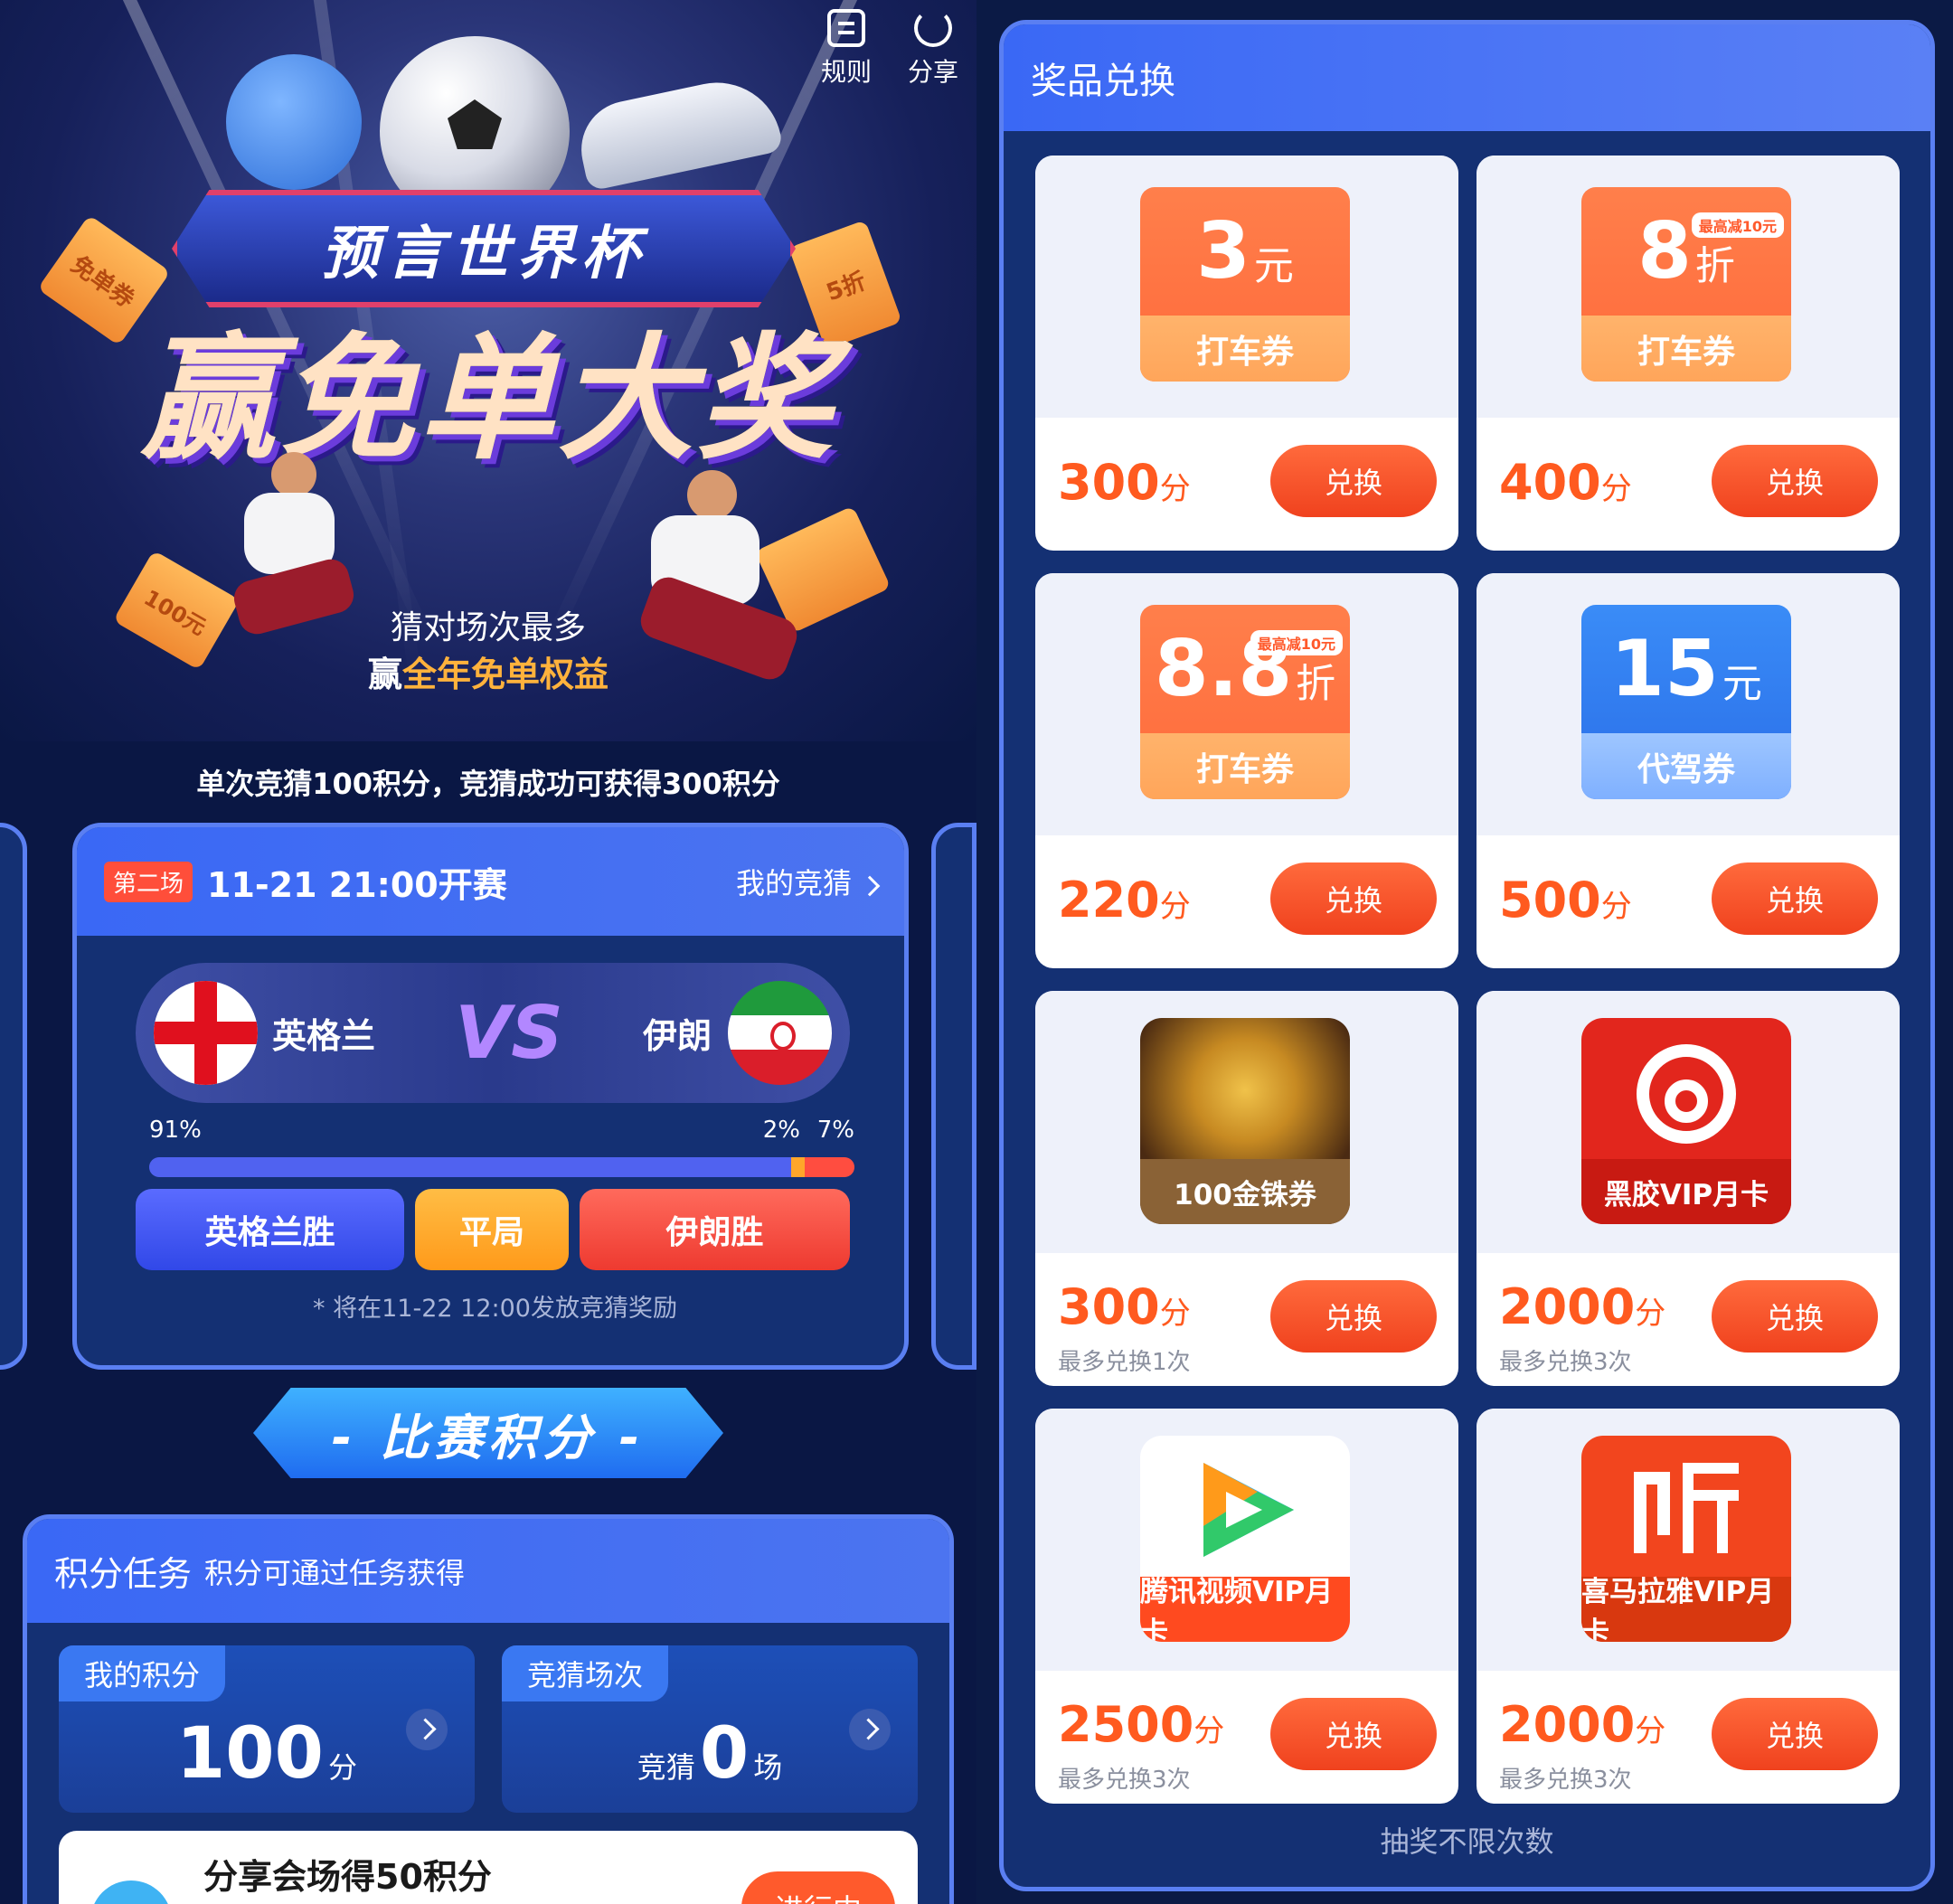 The height and width of the screenshot is (1904, 1953). I want to click on coupon-amount: 3, so click(1223, 251).